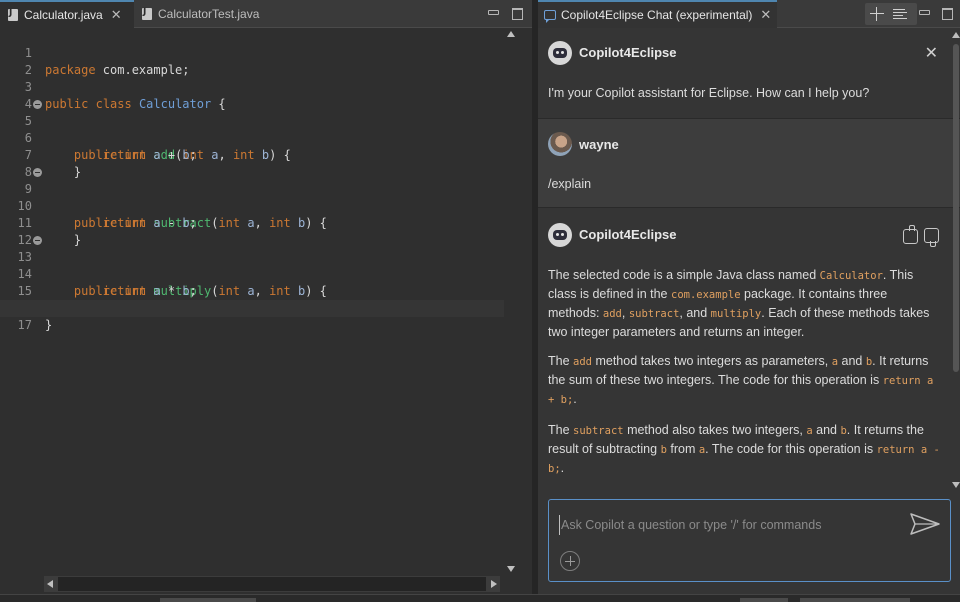  What do you see at coordinates (24, 325) in the screenshot?
I see `line-number: 17` at bounding box center [24, 325].